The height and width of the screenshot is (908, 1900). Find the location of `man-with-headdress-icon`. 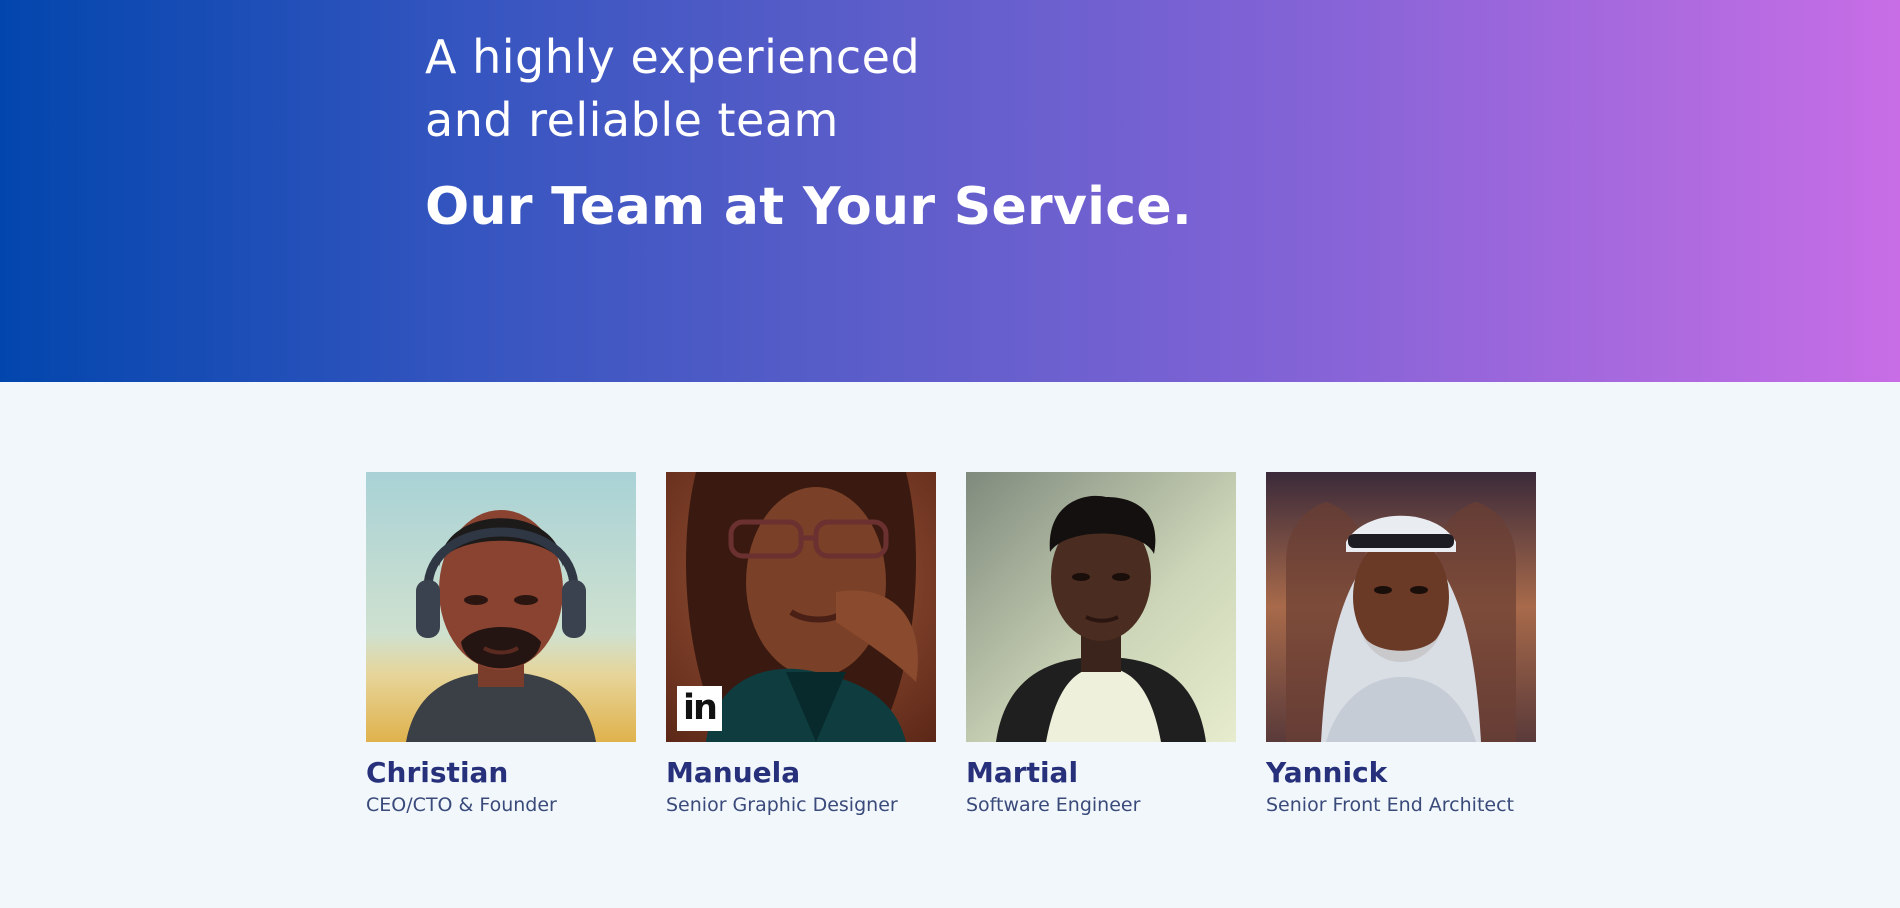

man-with-headdress-icon is located at coordinates (1401, 607).